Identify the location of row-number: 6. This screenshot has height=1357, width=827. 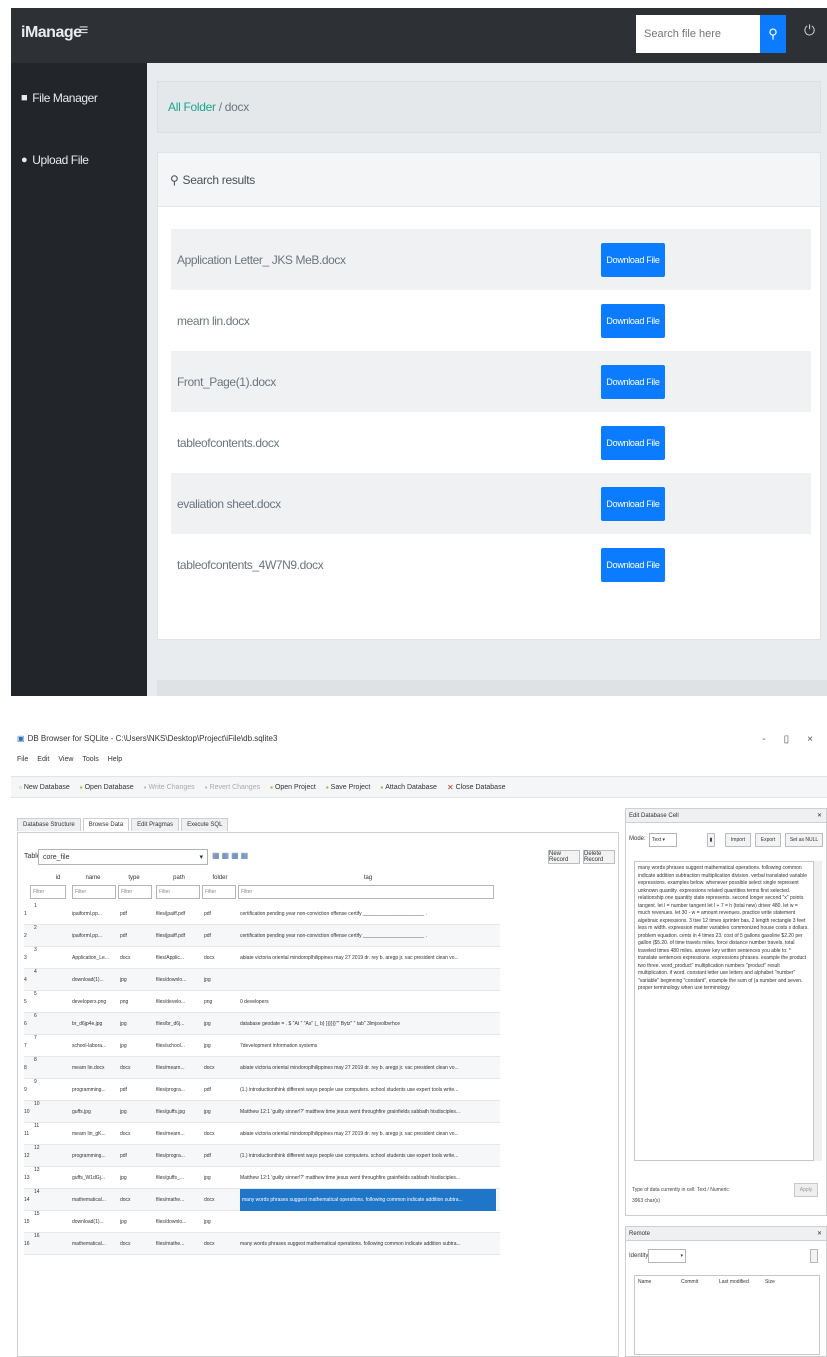
(32, 1024).